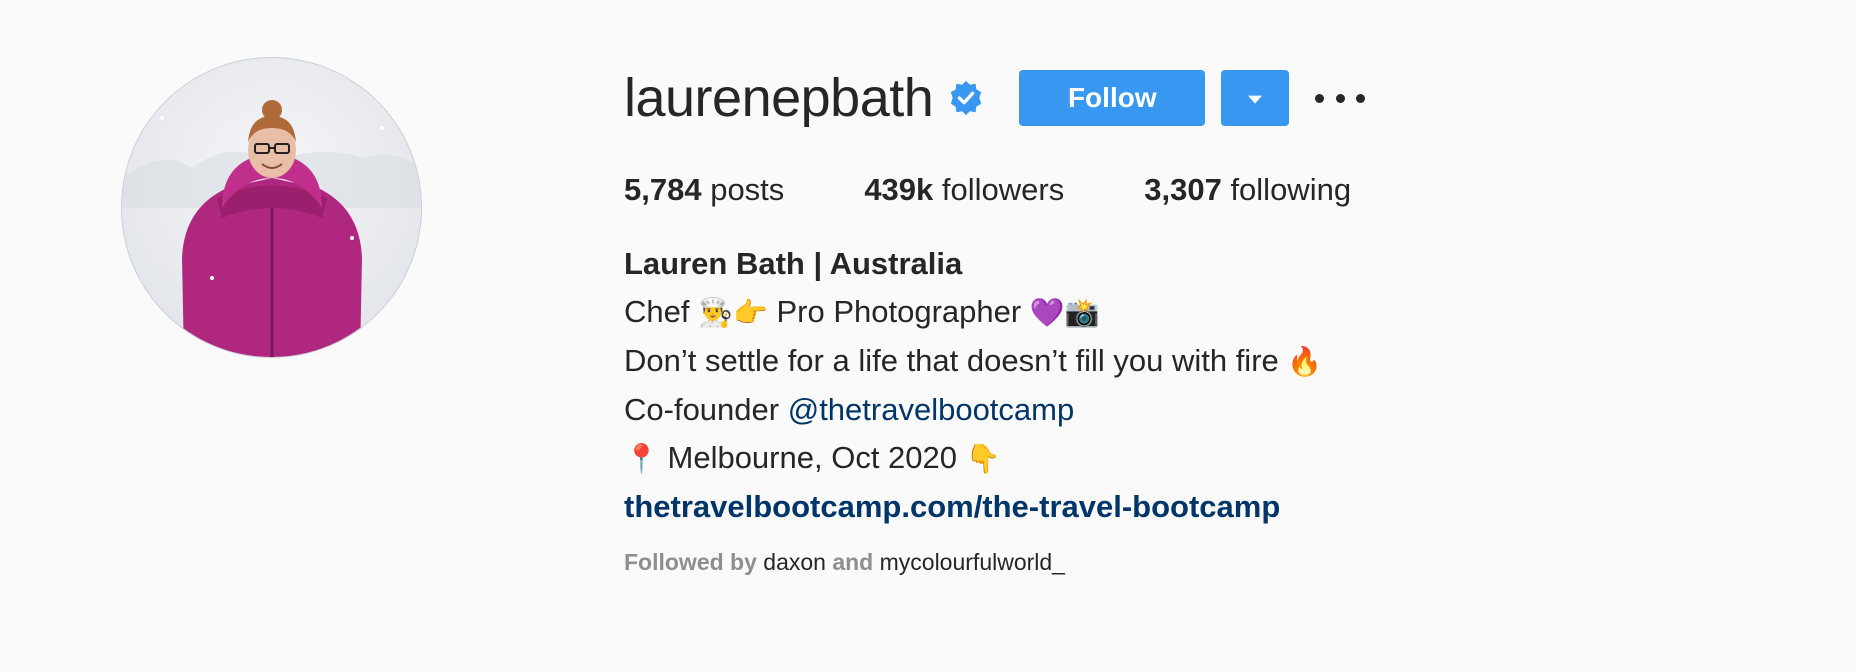 This screenshot has height=672, width=1856. What do you see at coordinates (663, 189) in the screenshot?
I see `posts-count: 5,784` at bounding box center [663, 189].